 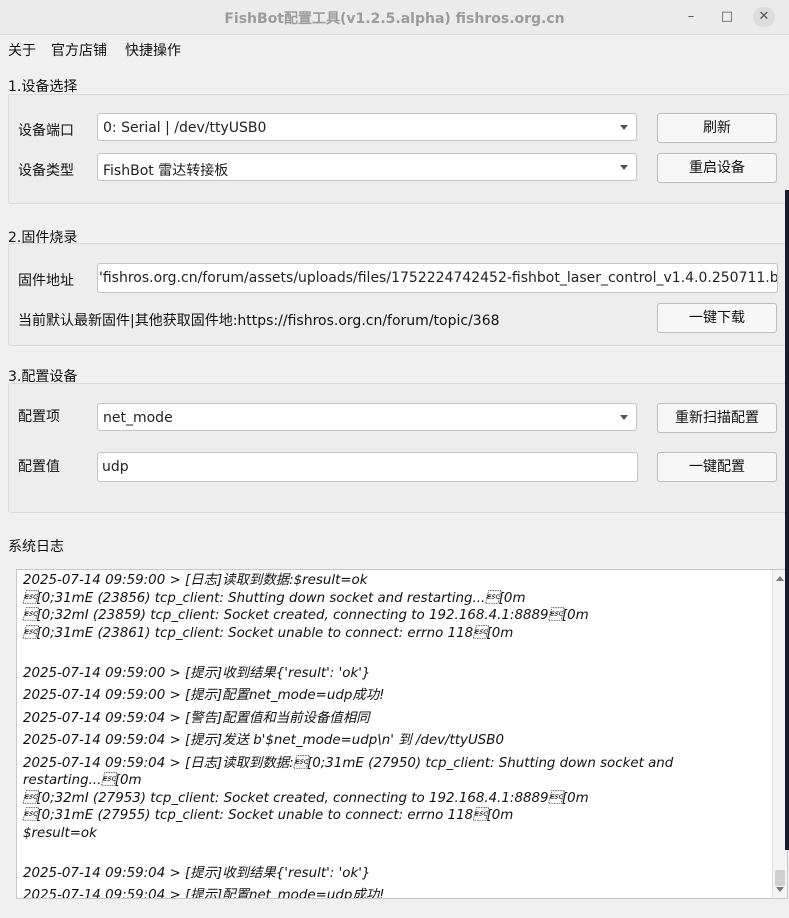 I want to click on config-value-input: udp, so click(x=367, y=467).